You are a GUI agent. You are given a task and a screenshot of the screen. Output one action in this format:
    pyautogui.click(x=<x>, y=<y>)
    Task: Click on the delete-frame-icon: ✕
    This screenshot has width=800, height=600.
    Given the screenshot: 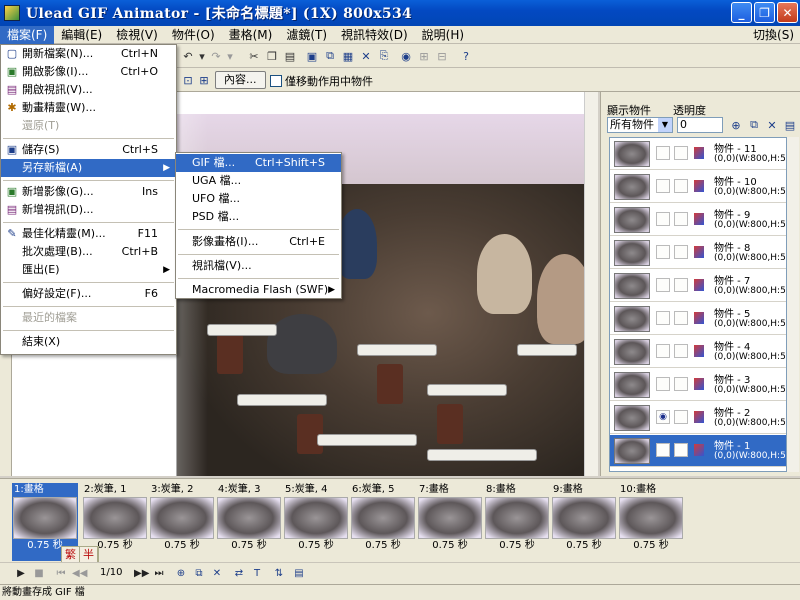 What is the action you would take?
    pyautogui.click(x=217, y=574)
    